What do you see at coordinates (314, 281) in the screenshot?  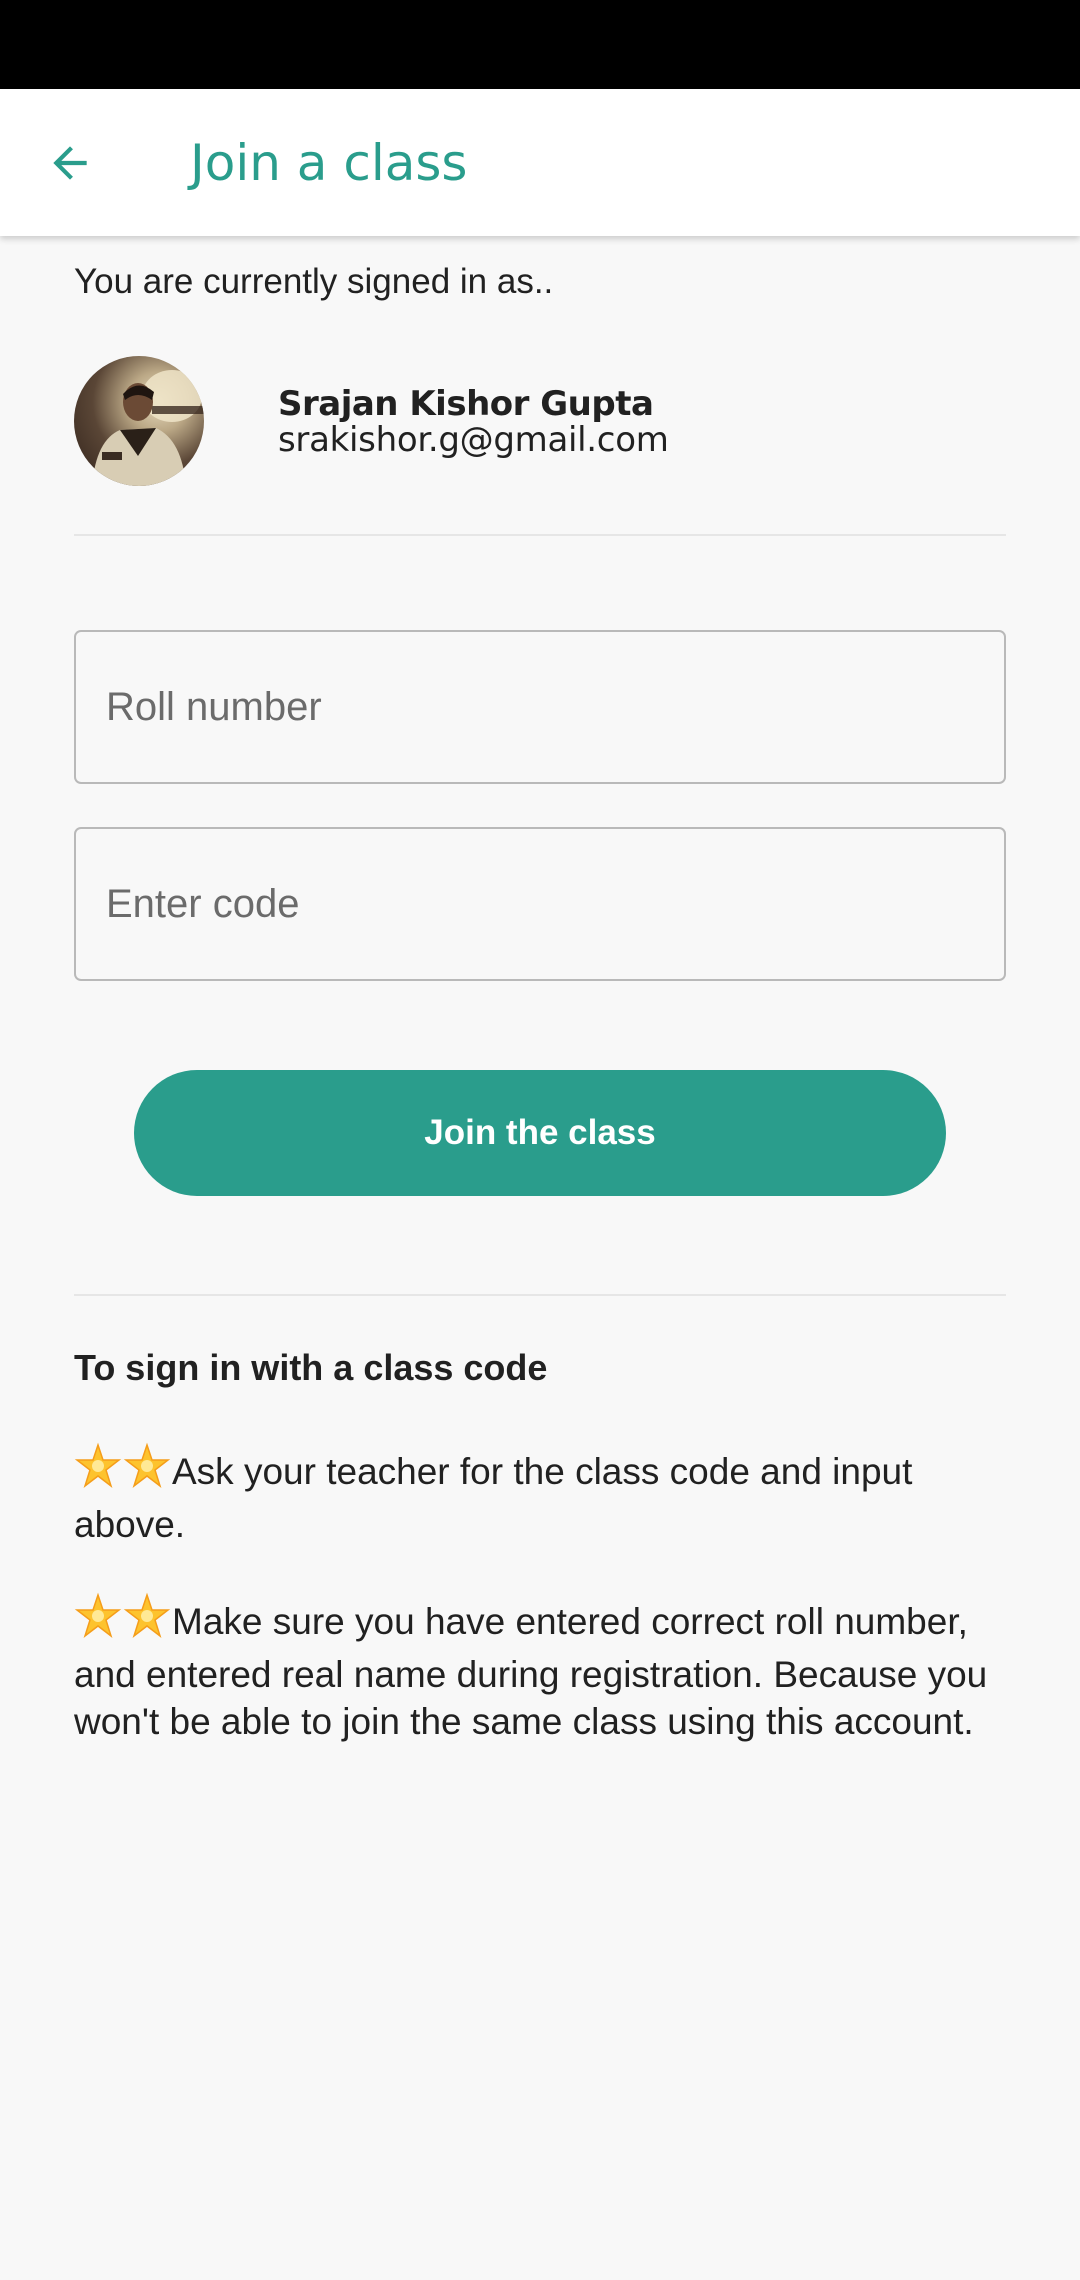 I see `signed-in-label: You are currently signed in as..` at bounding box center [314, 281].